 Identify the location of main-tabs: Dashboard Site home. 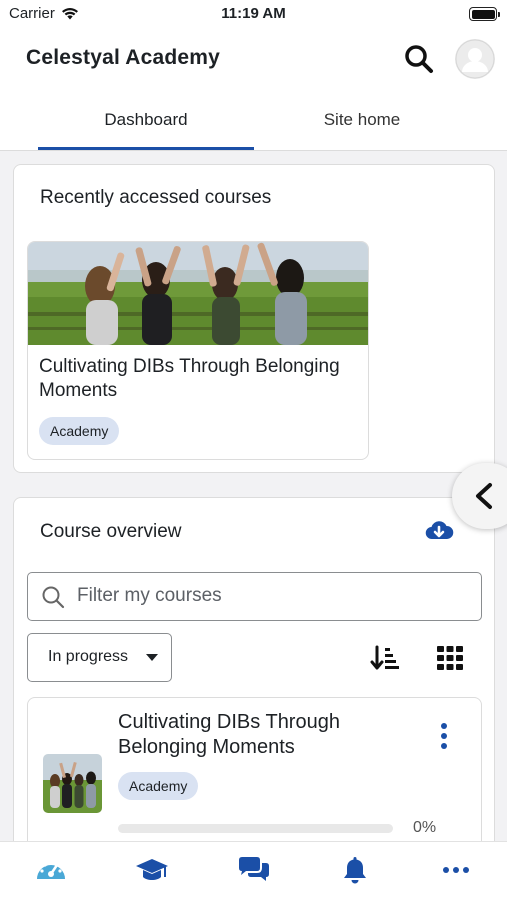
(253, 120).